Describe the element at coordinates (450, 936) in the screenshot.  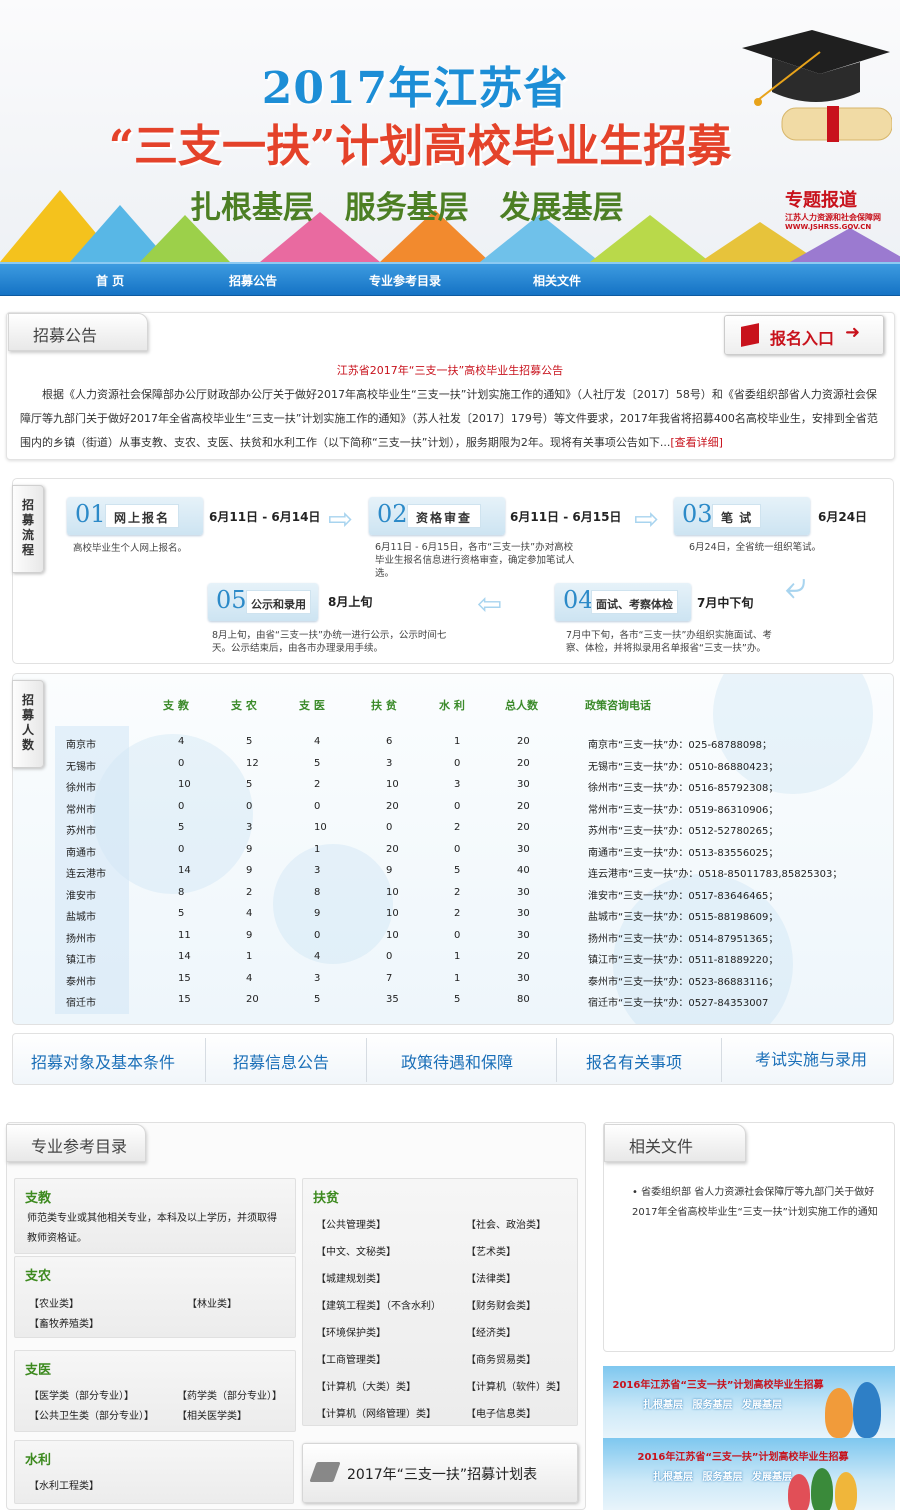
I see `table-row: 扬州市 11 9 0 10 0 30 扬州市“三支一扶”办：0514-87951365；` at that location.